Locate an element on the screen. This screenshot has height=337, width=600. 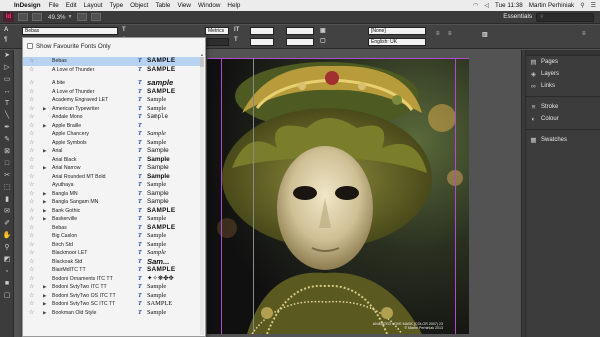
pencil-tool-icon: ✎ is located at coordinates (7, 140).